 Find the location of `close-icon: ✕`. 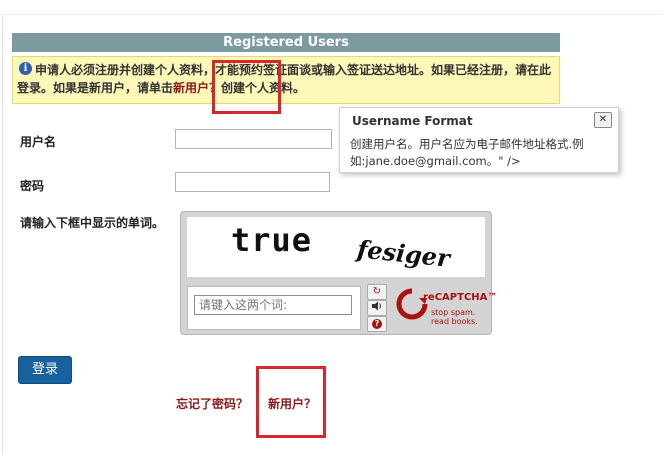

close-icon: ✕ is located at coordinates (603, 120).